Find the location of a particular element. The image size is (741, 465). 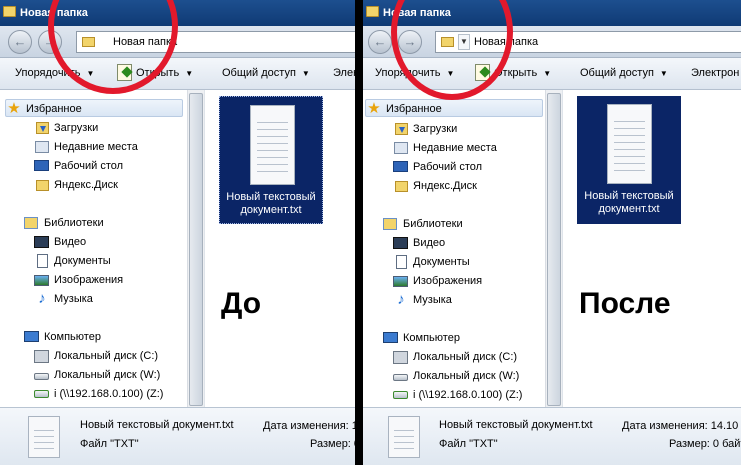

caption-after: После is located at coordinates (625, 303).